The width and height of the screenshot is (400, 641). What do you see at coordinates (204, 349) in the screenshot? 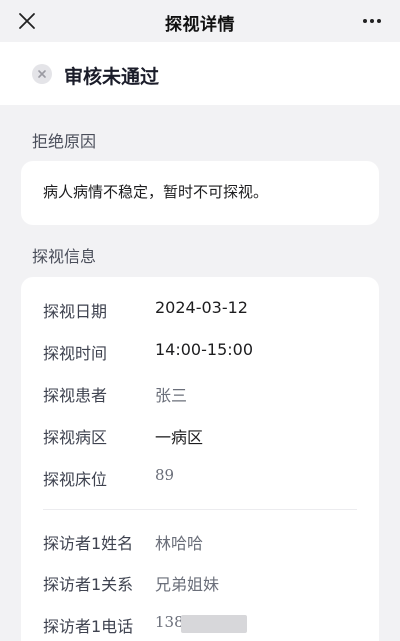
I see `visit-time-value: 14:00-15:00` at bounding box center [204, 349].